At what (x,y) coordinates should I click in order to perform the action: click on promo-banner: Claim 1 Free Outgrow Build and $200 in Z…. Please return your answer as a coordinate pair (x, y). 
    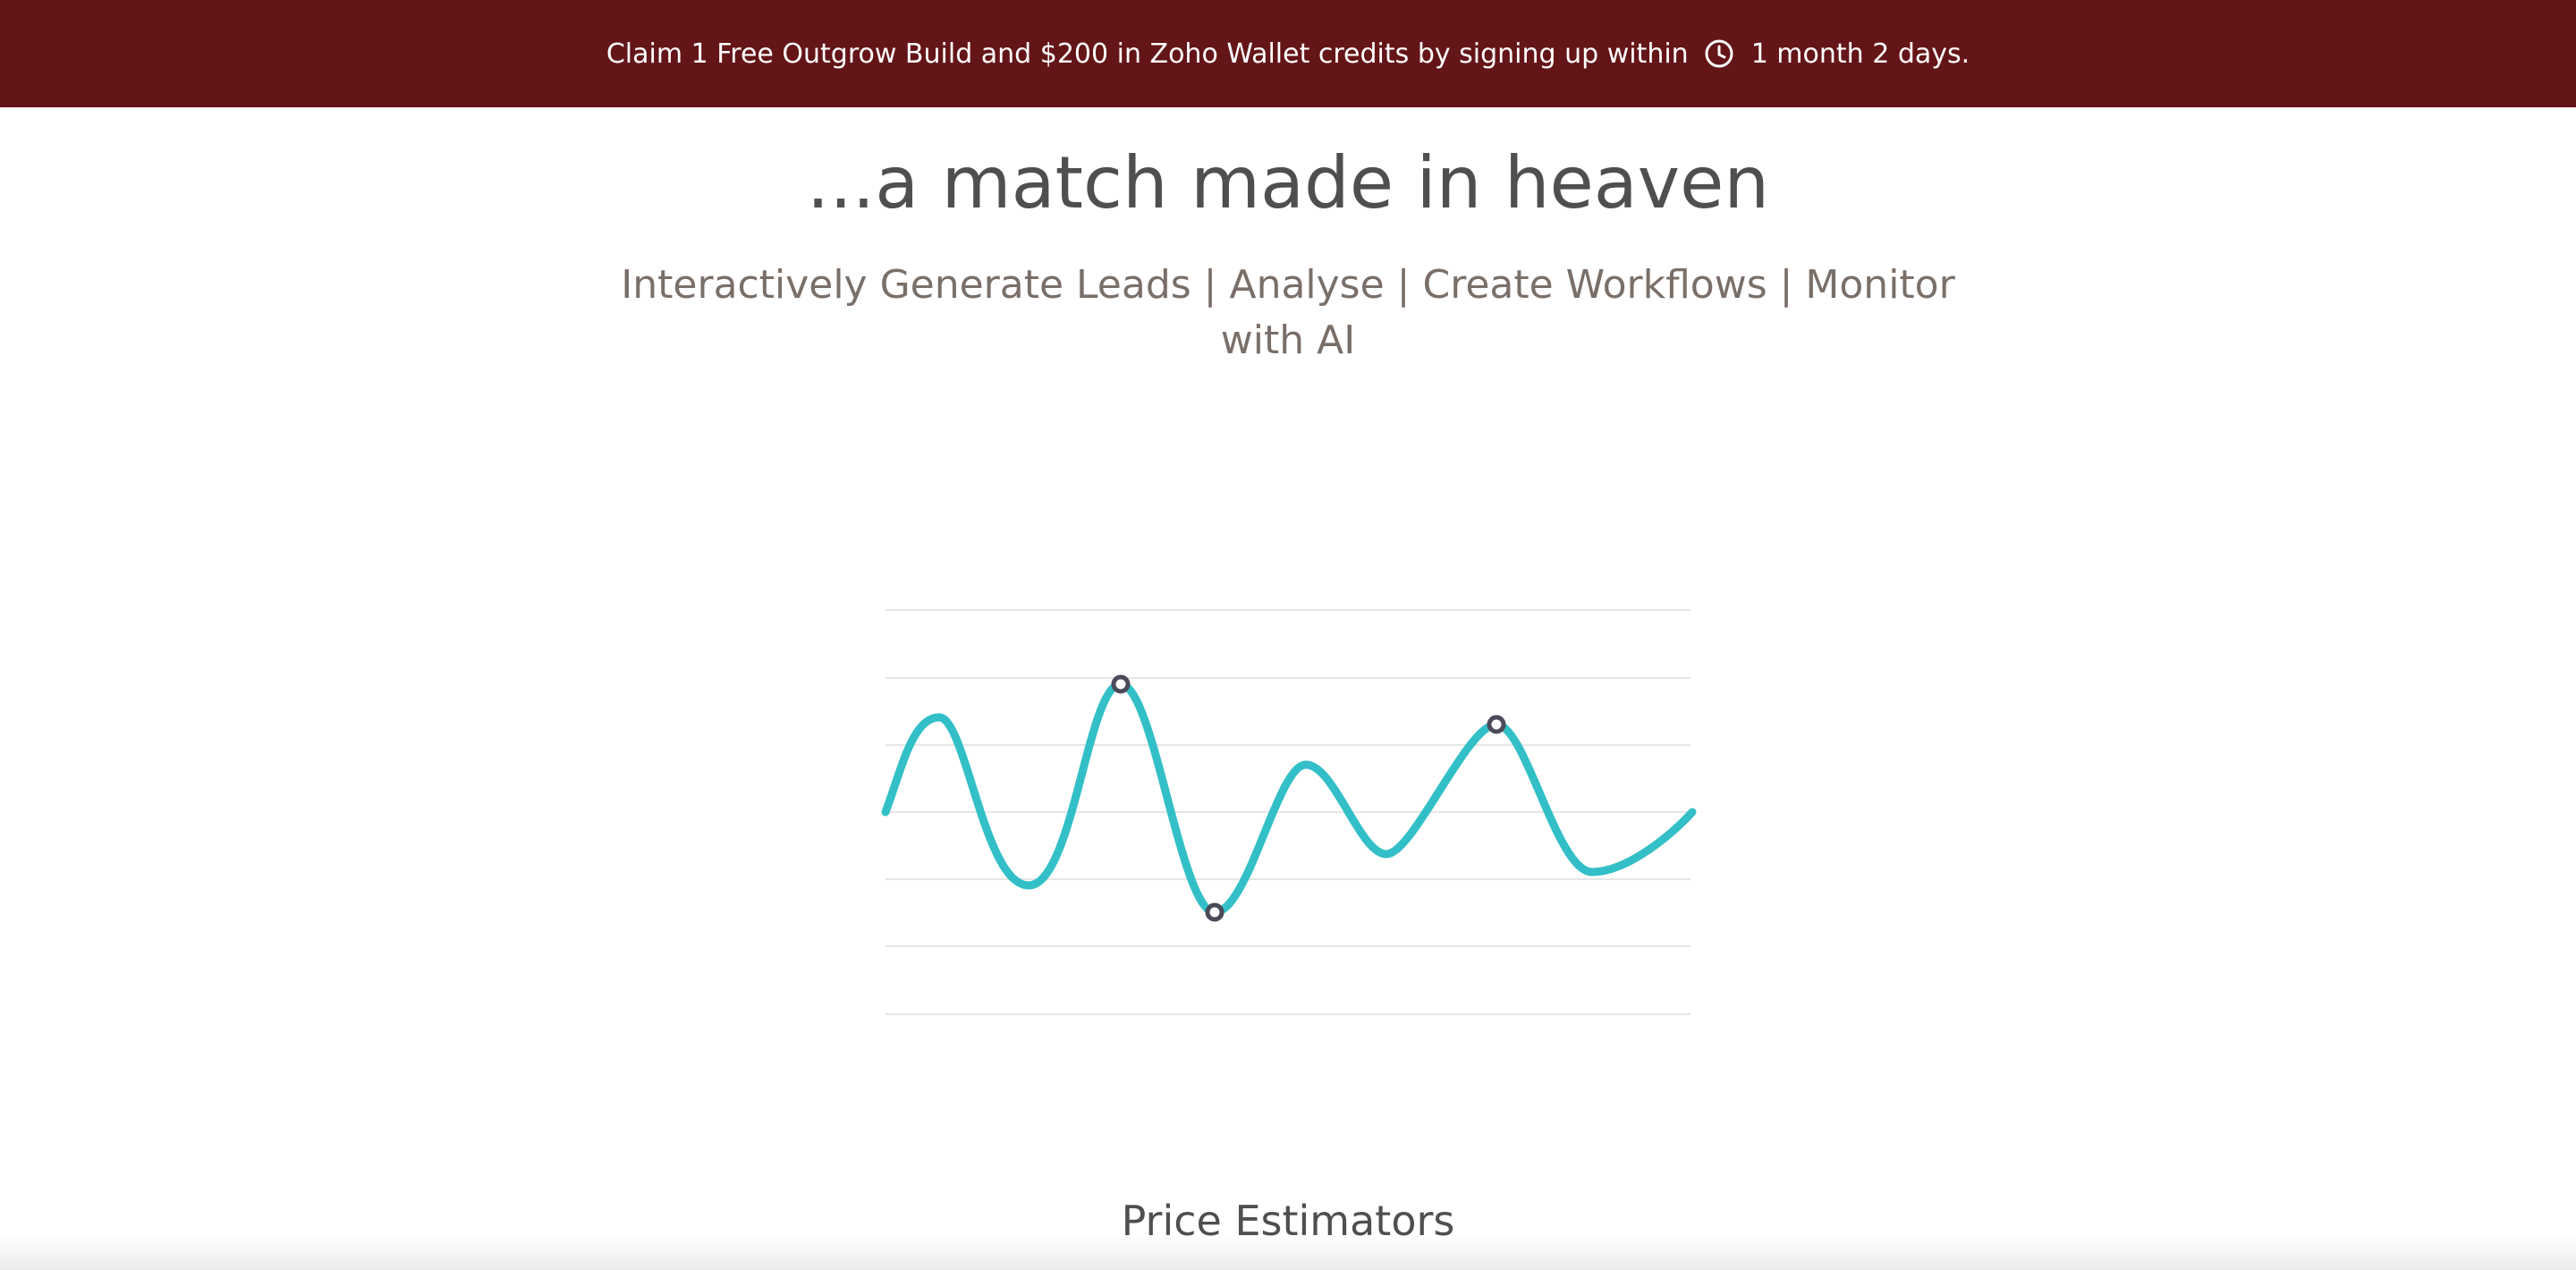
    Looking at the image, I should click on (1288, 53).